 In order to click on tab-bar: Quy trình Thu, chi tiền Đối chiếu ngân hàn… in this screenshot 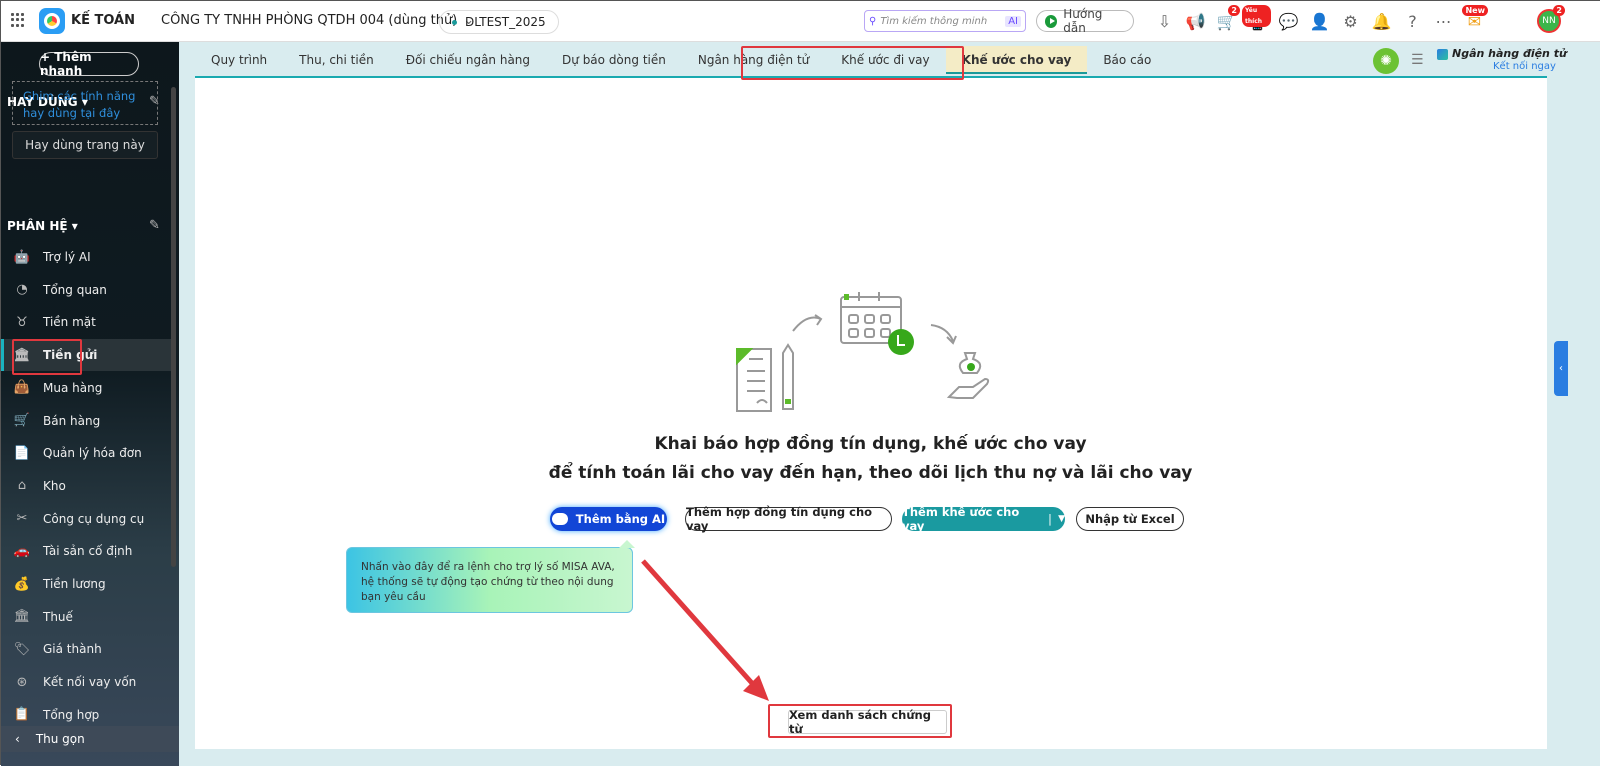, I will do `click(681, 60)`.